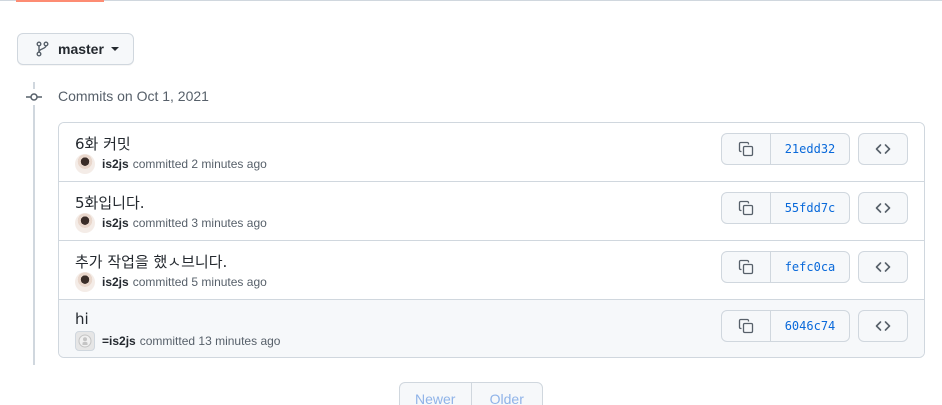 The image size is (942, 405). Describe the element at coordinates (810, 326) in the screenshot. I see `commit-sha-link: 6046c74` at that location.